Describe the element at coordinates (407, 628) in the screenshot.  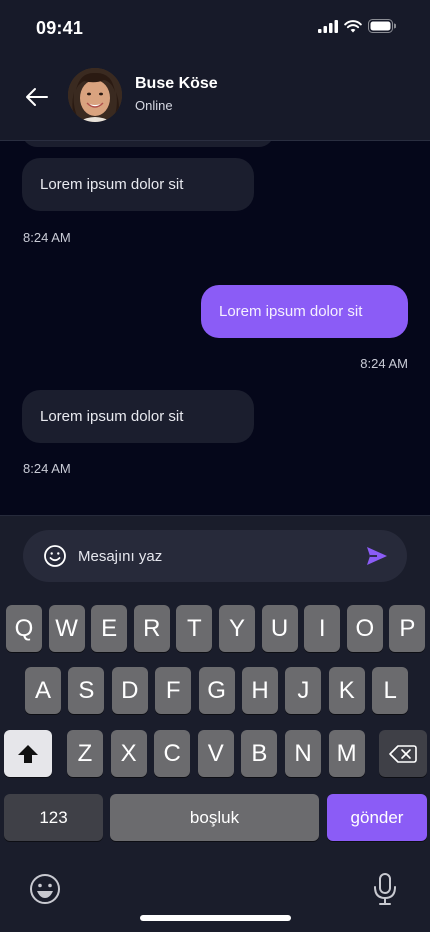
I see `key-p: P` at that location.